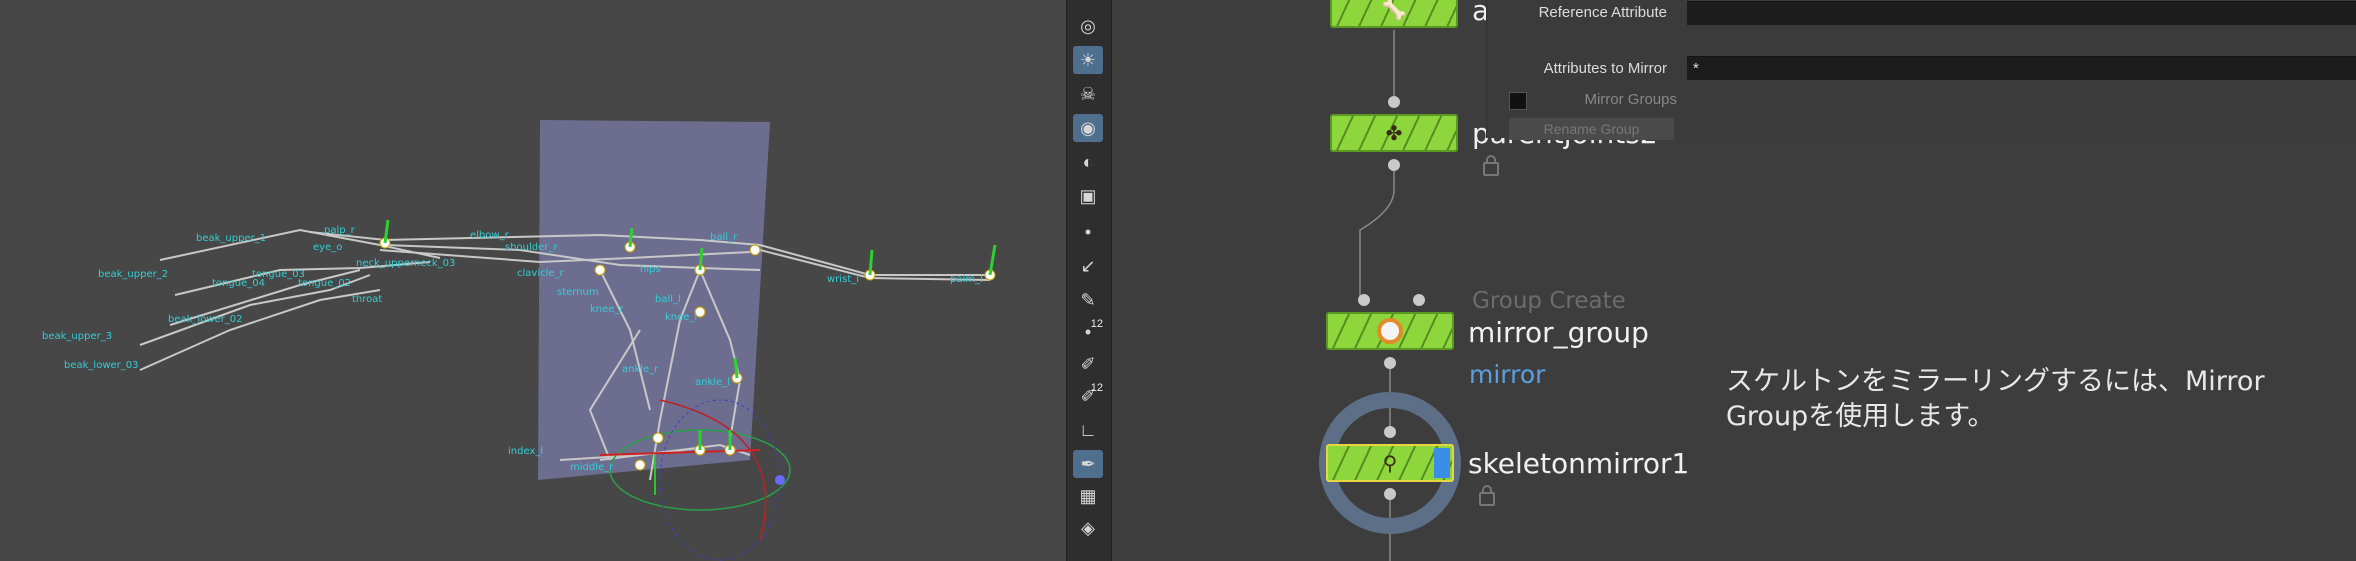 The height and width of the screenshot is (561, 2356). I want to click on joint-label: middle_r, so click(592, 467).